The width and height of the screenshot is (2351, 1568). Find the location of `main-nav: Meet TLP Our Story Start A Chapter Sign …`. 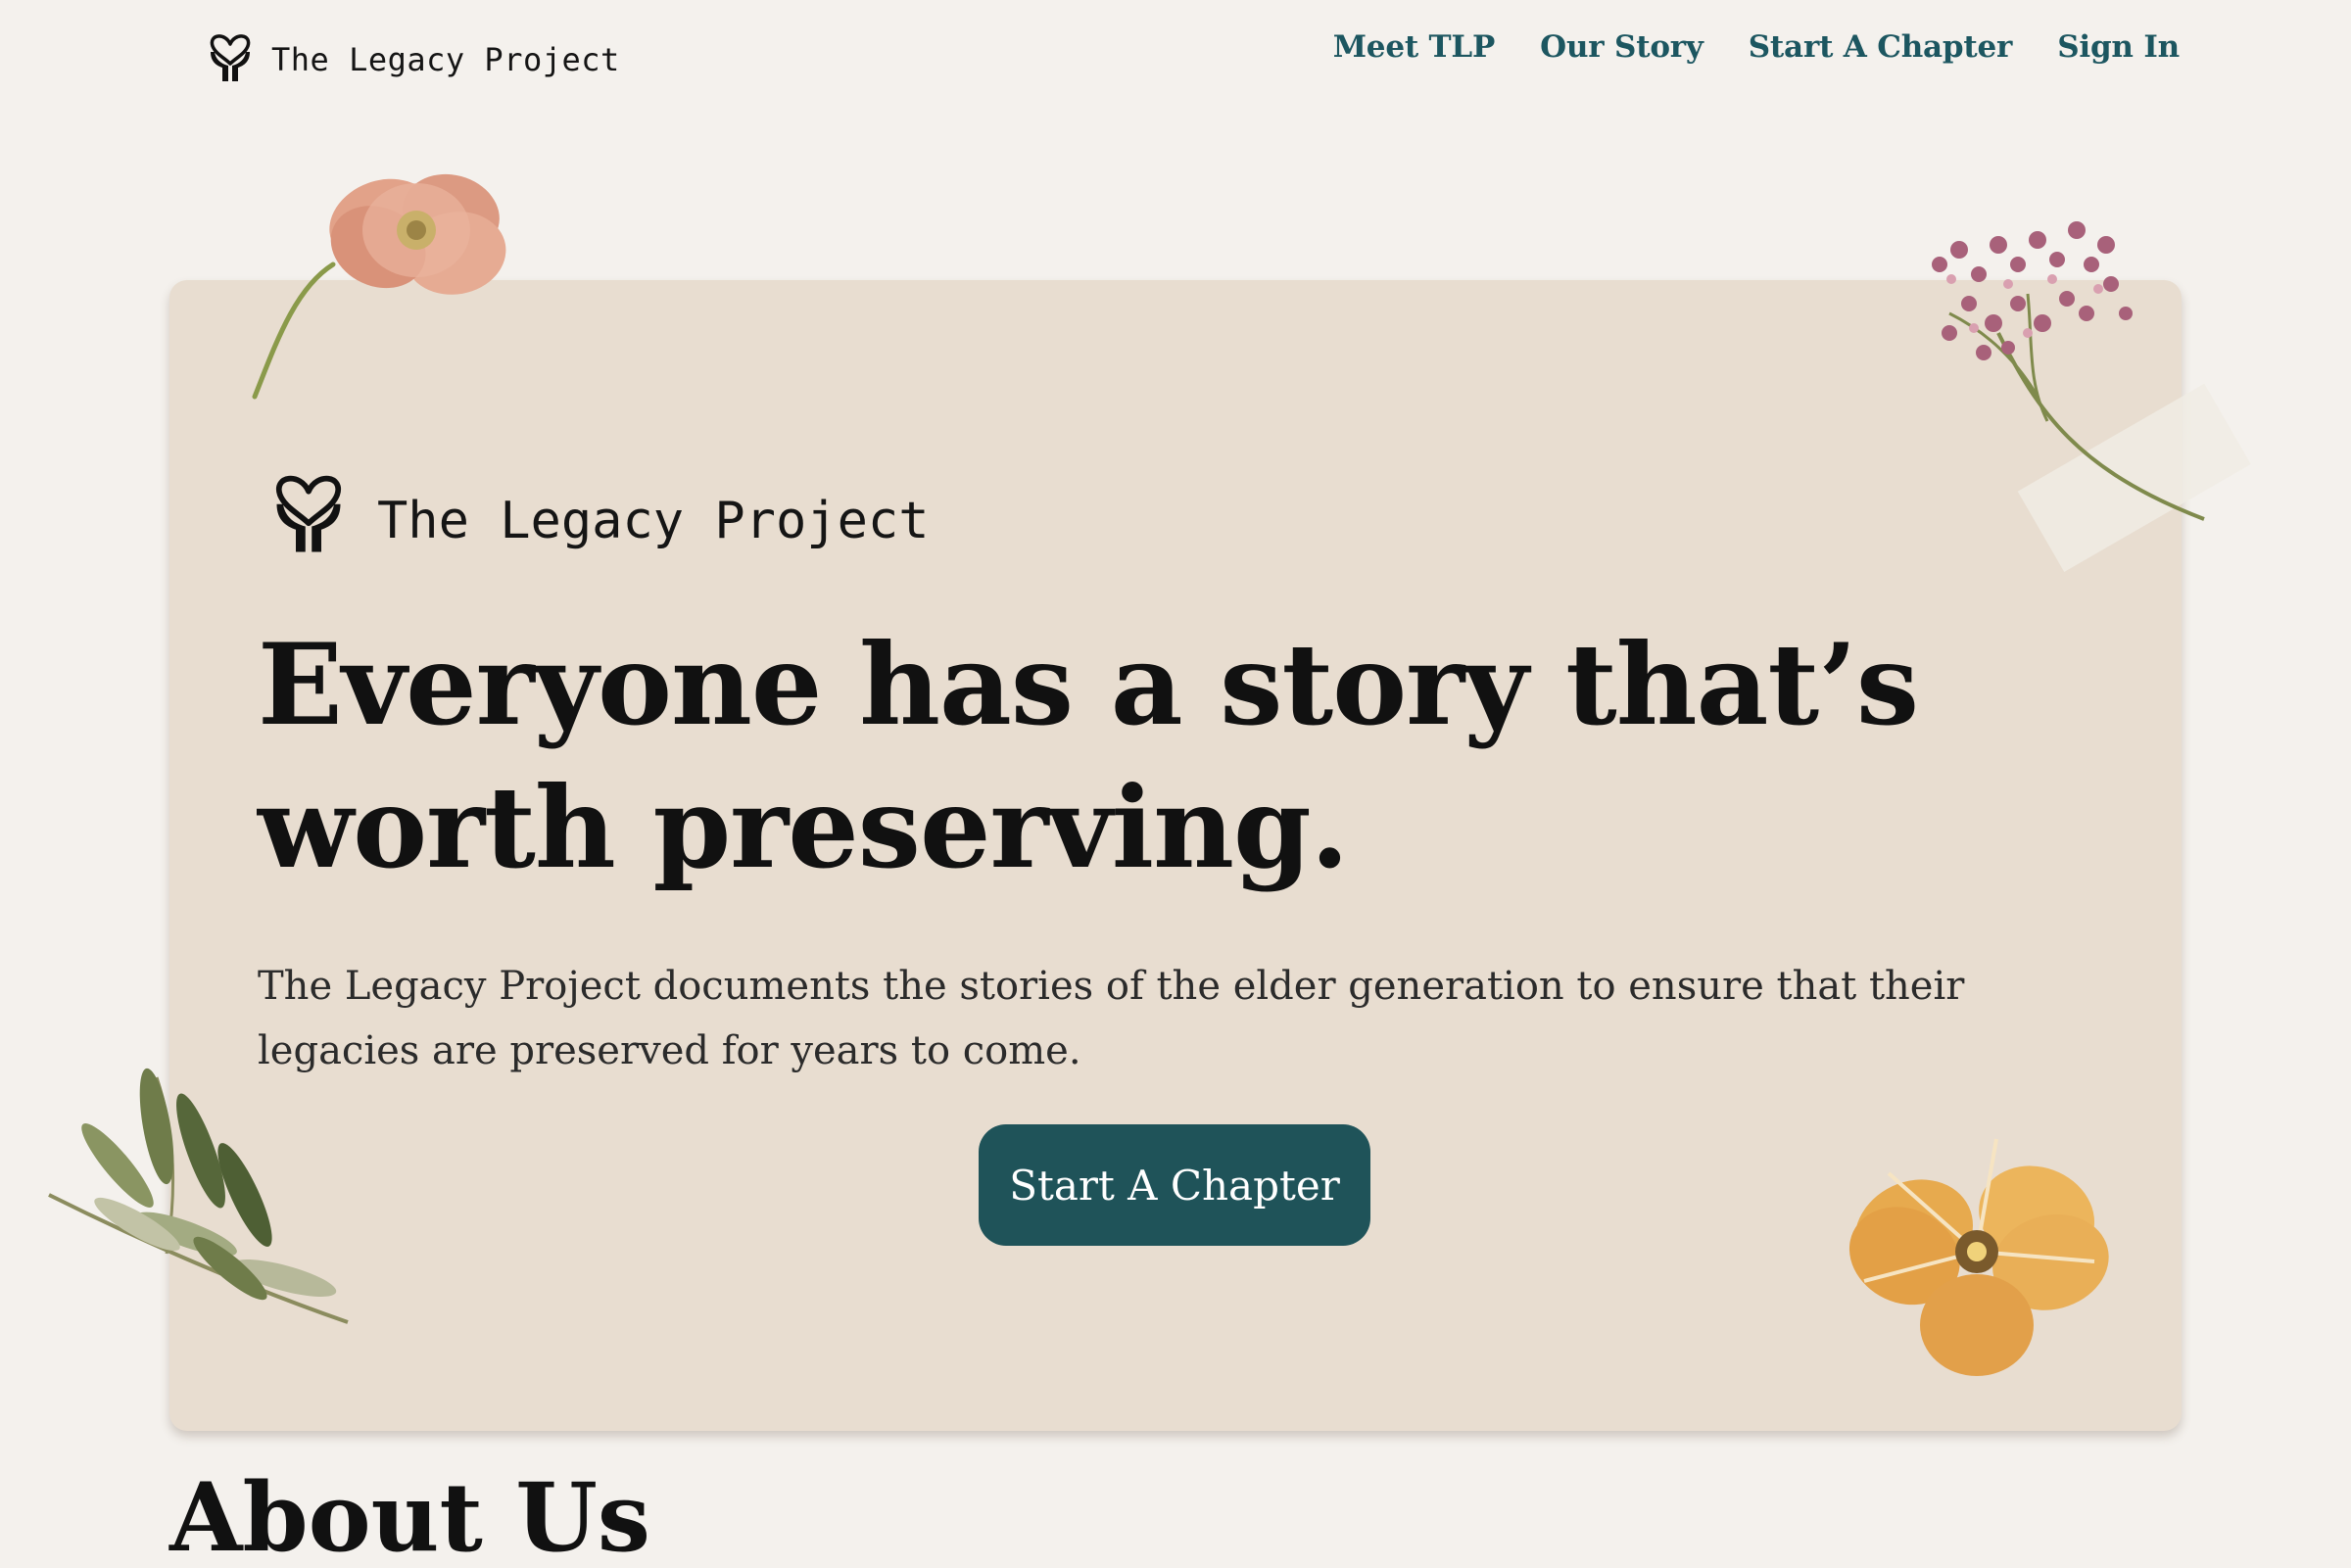

main-nav: Meet TLP Our Story Start A Chapter Sign … is located at coordinates (1757, 47).